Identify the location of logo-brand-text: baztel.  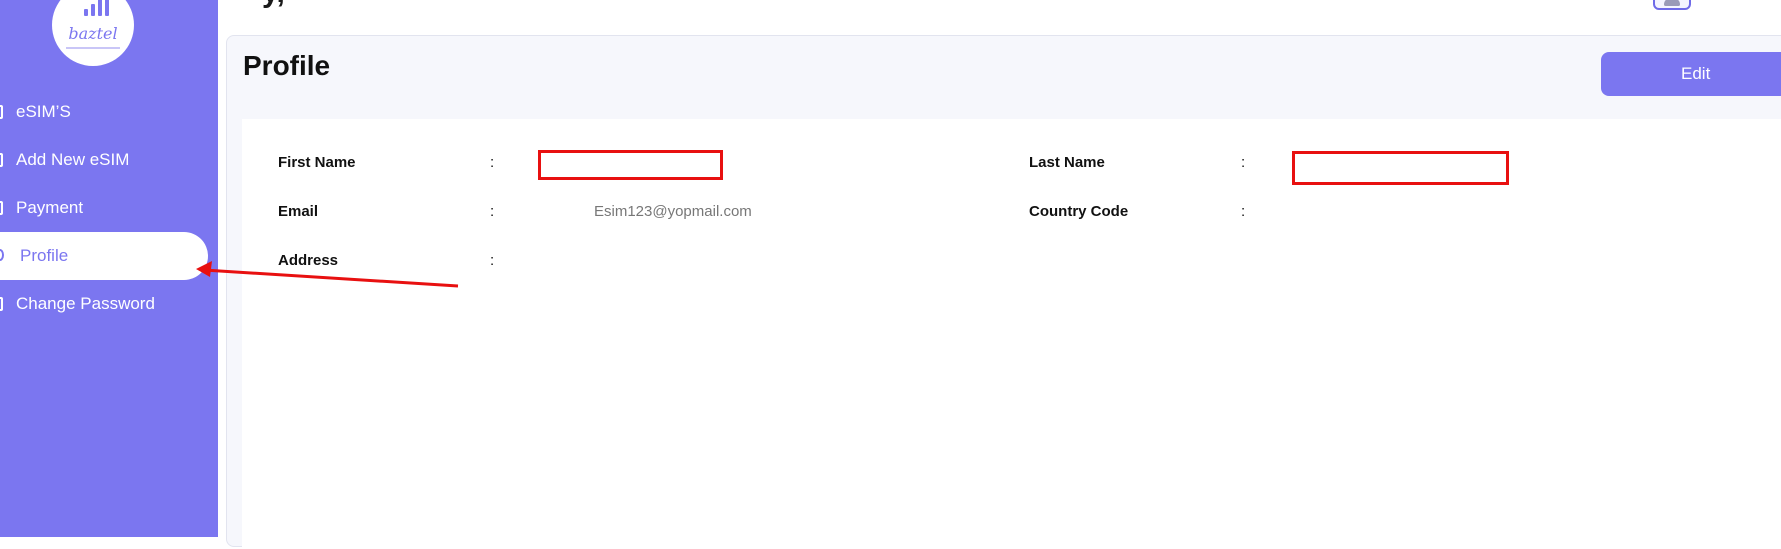
(93, 33).